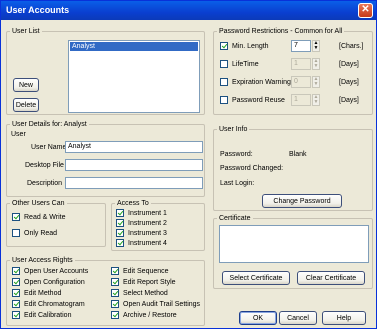 The image size is (377, 329). Describe the element at coordinates (147, 223) in the screenshot. I see `checkbox-label: Instrument 2` at that location.